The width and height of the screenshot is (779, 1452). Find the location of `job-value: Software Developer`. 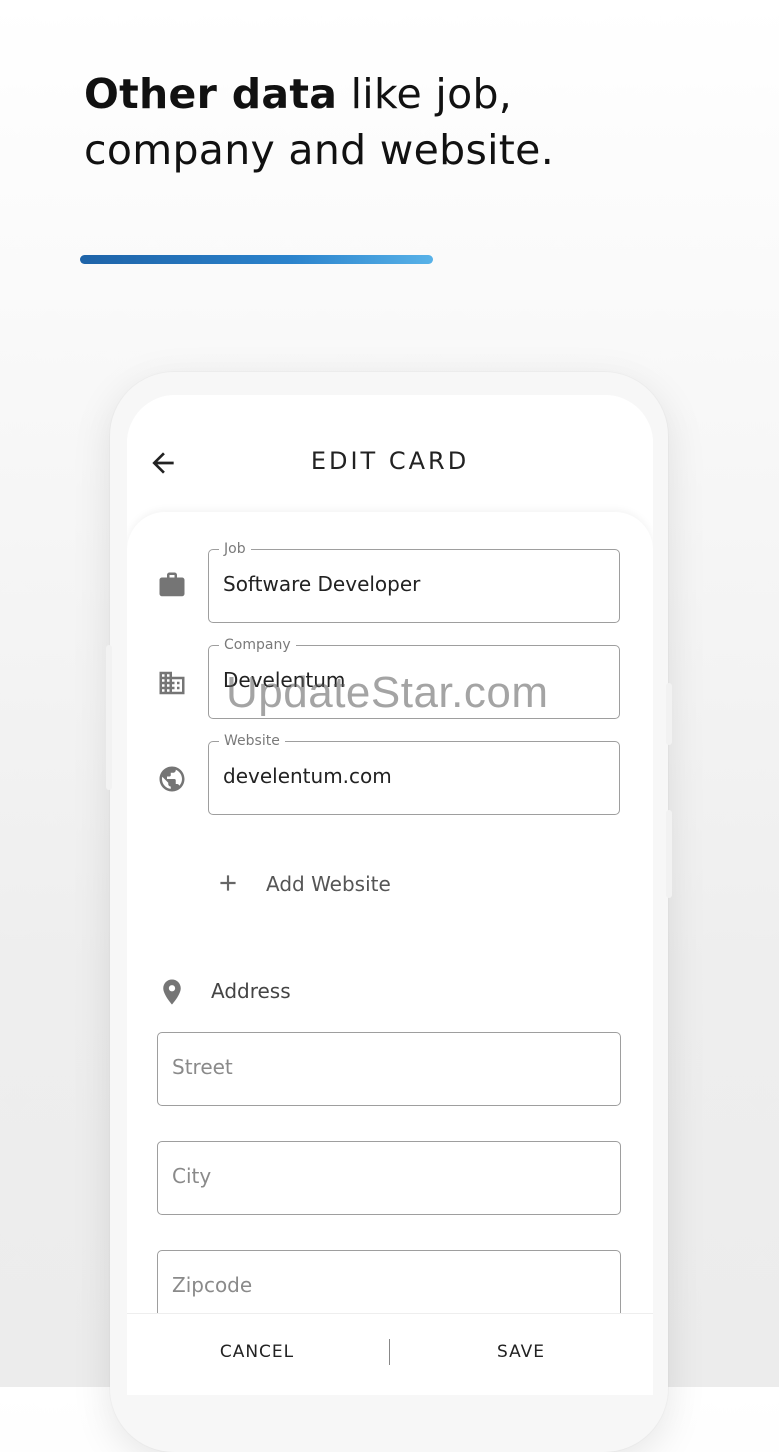

job-value: Software Developer is located at coordinates (322, 584).